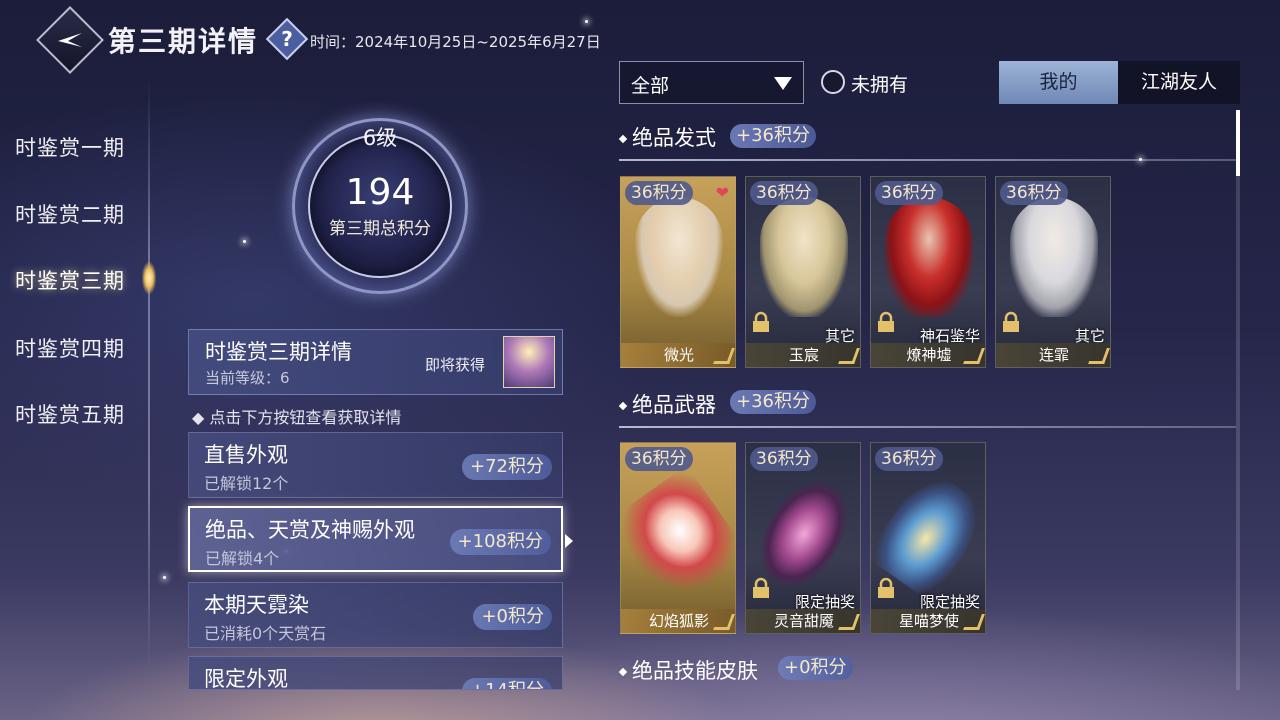  Describe the element at coordinates (70, 348) in the screenshot. I see `nav-item-period-4: 时鉴赏四期` at that location.